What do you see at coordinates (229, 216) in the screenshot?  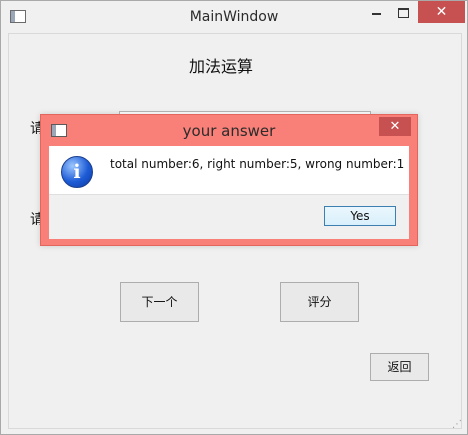 I see `dialog-footer: Yes` at bounding box center [229, 216].